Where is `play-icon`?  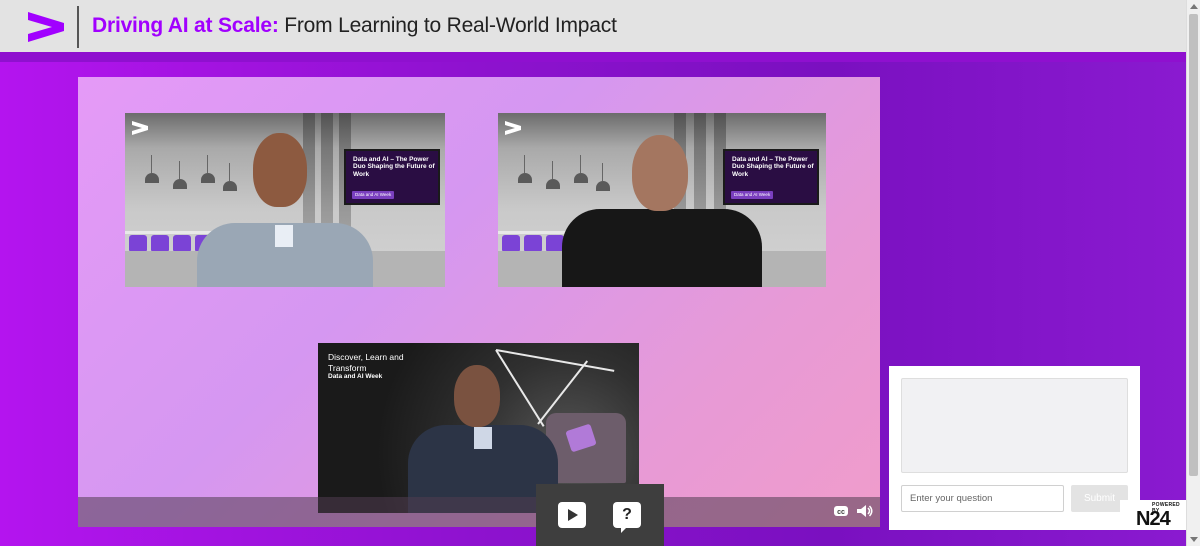
play-icon is located at coordinates (572, 515).